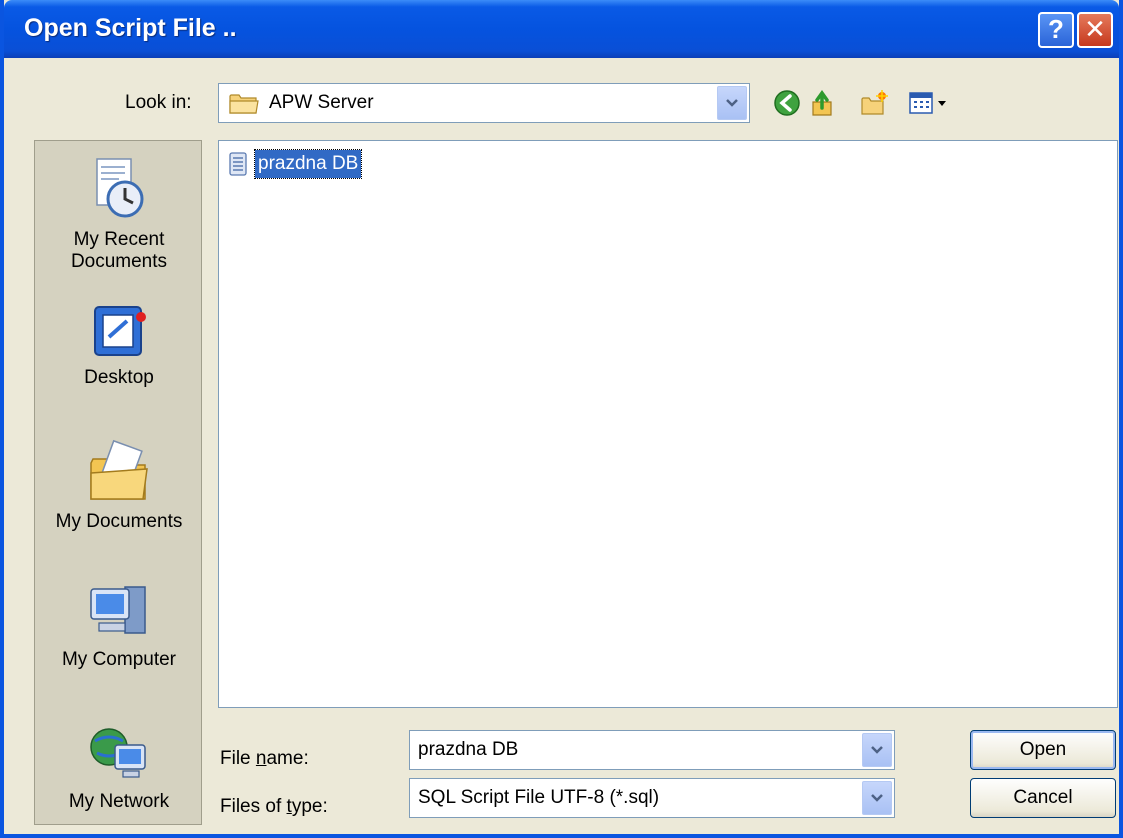 The height and width of the screenshot is (838, 1123). I want to click on help-icon: ?, so click(1056, 29).